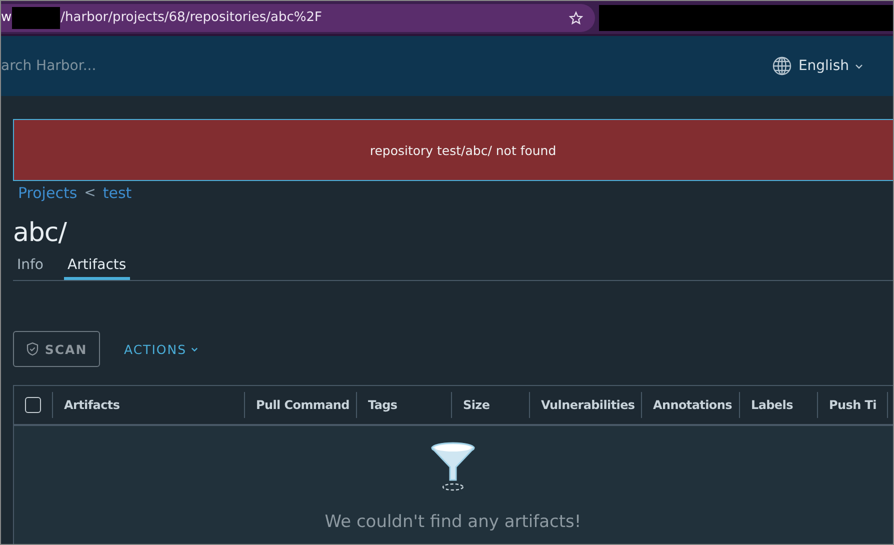  What do you see at coordinates (48, 193) in the screenshot?
I see `breadcrumb-link: Projects` at bounding box center [48, 193].